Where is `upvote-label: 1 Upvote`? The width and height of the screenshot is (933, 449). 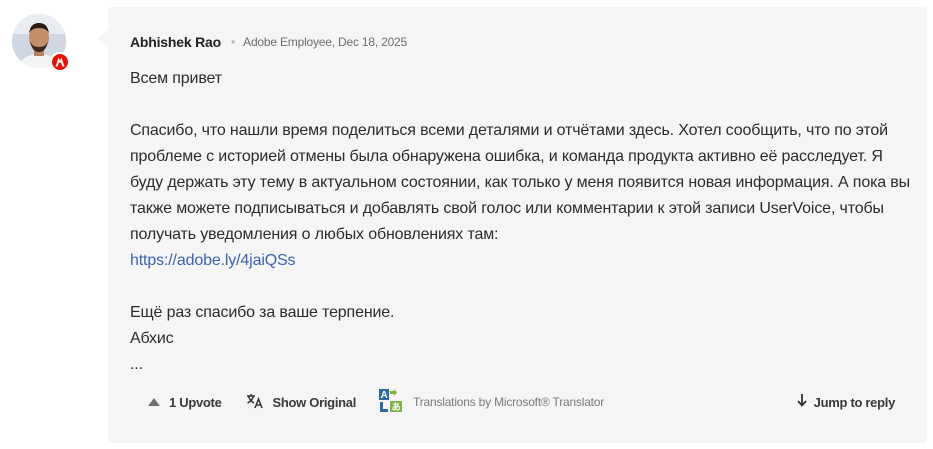 upvote-label: 1 Upvote is located at coordinates (195, 402).